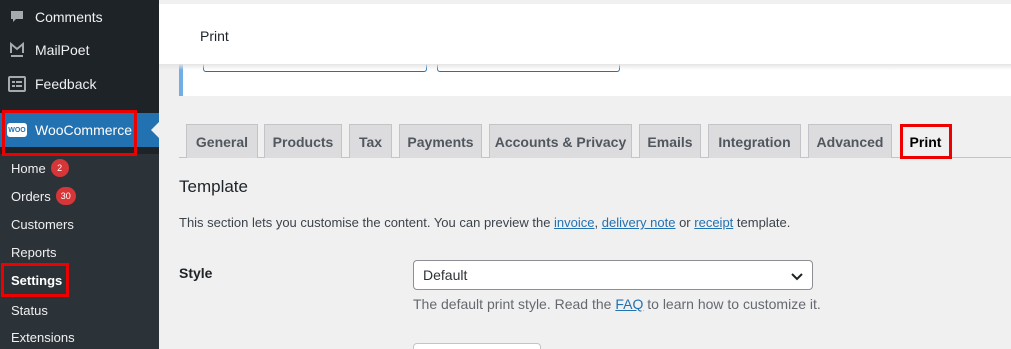 The width and height of the screenshot is (1011, 349). What do you see at coordinates (445, 275) in the screenshot?
I see `style-select-value: Default` at bounding box center [445, 275].